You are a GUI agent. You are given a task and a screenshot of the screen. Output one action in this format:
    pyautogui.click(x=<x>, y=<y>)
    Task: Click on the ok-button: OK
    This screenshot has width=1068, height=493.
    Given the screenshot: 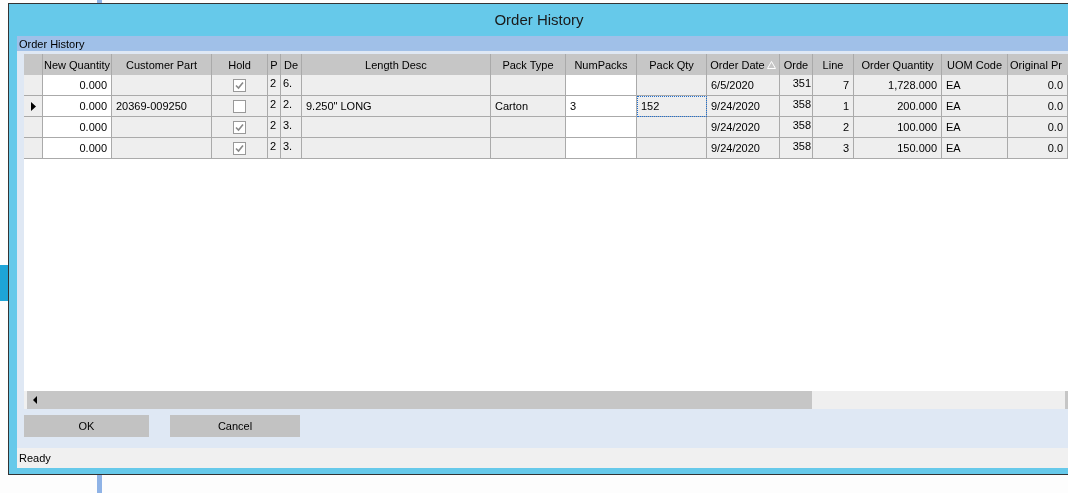 What is the action you would take?
    pyautogui.click(x=86, y=426)
    